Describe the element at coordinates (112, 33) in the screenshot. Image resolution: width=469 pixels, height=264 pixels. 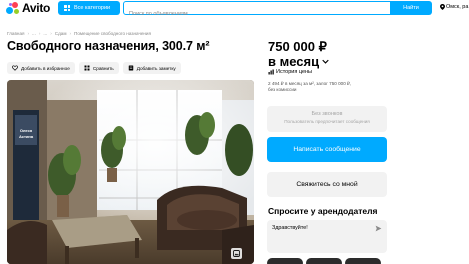
I see `breadcrumb-category: Помещение свободного назначения` at that location.